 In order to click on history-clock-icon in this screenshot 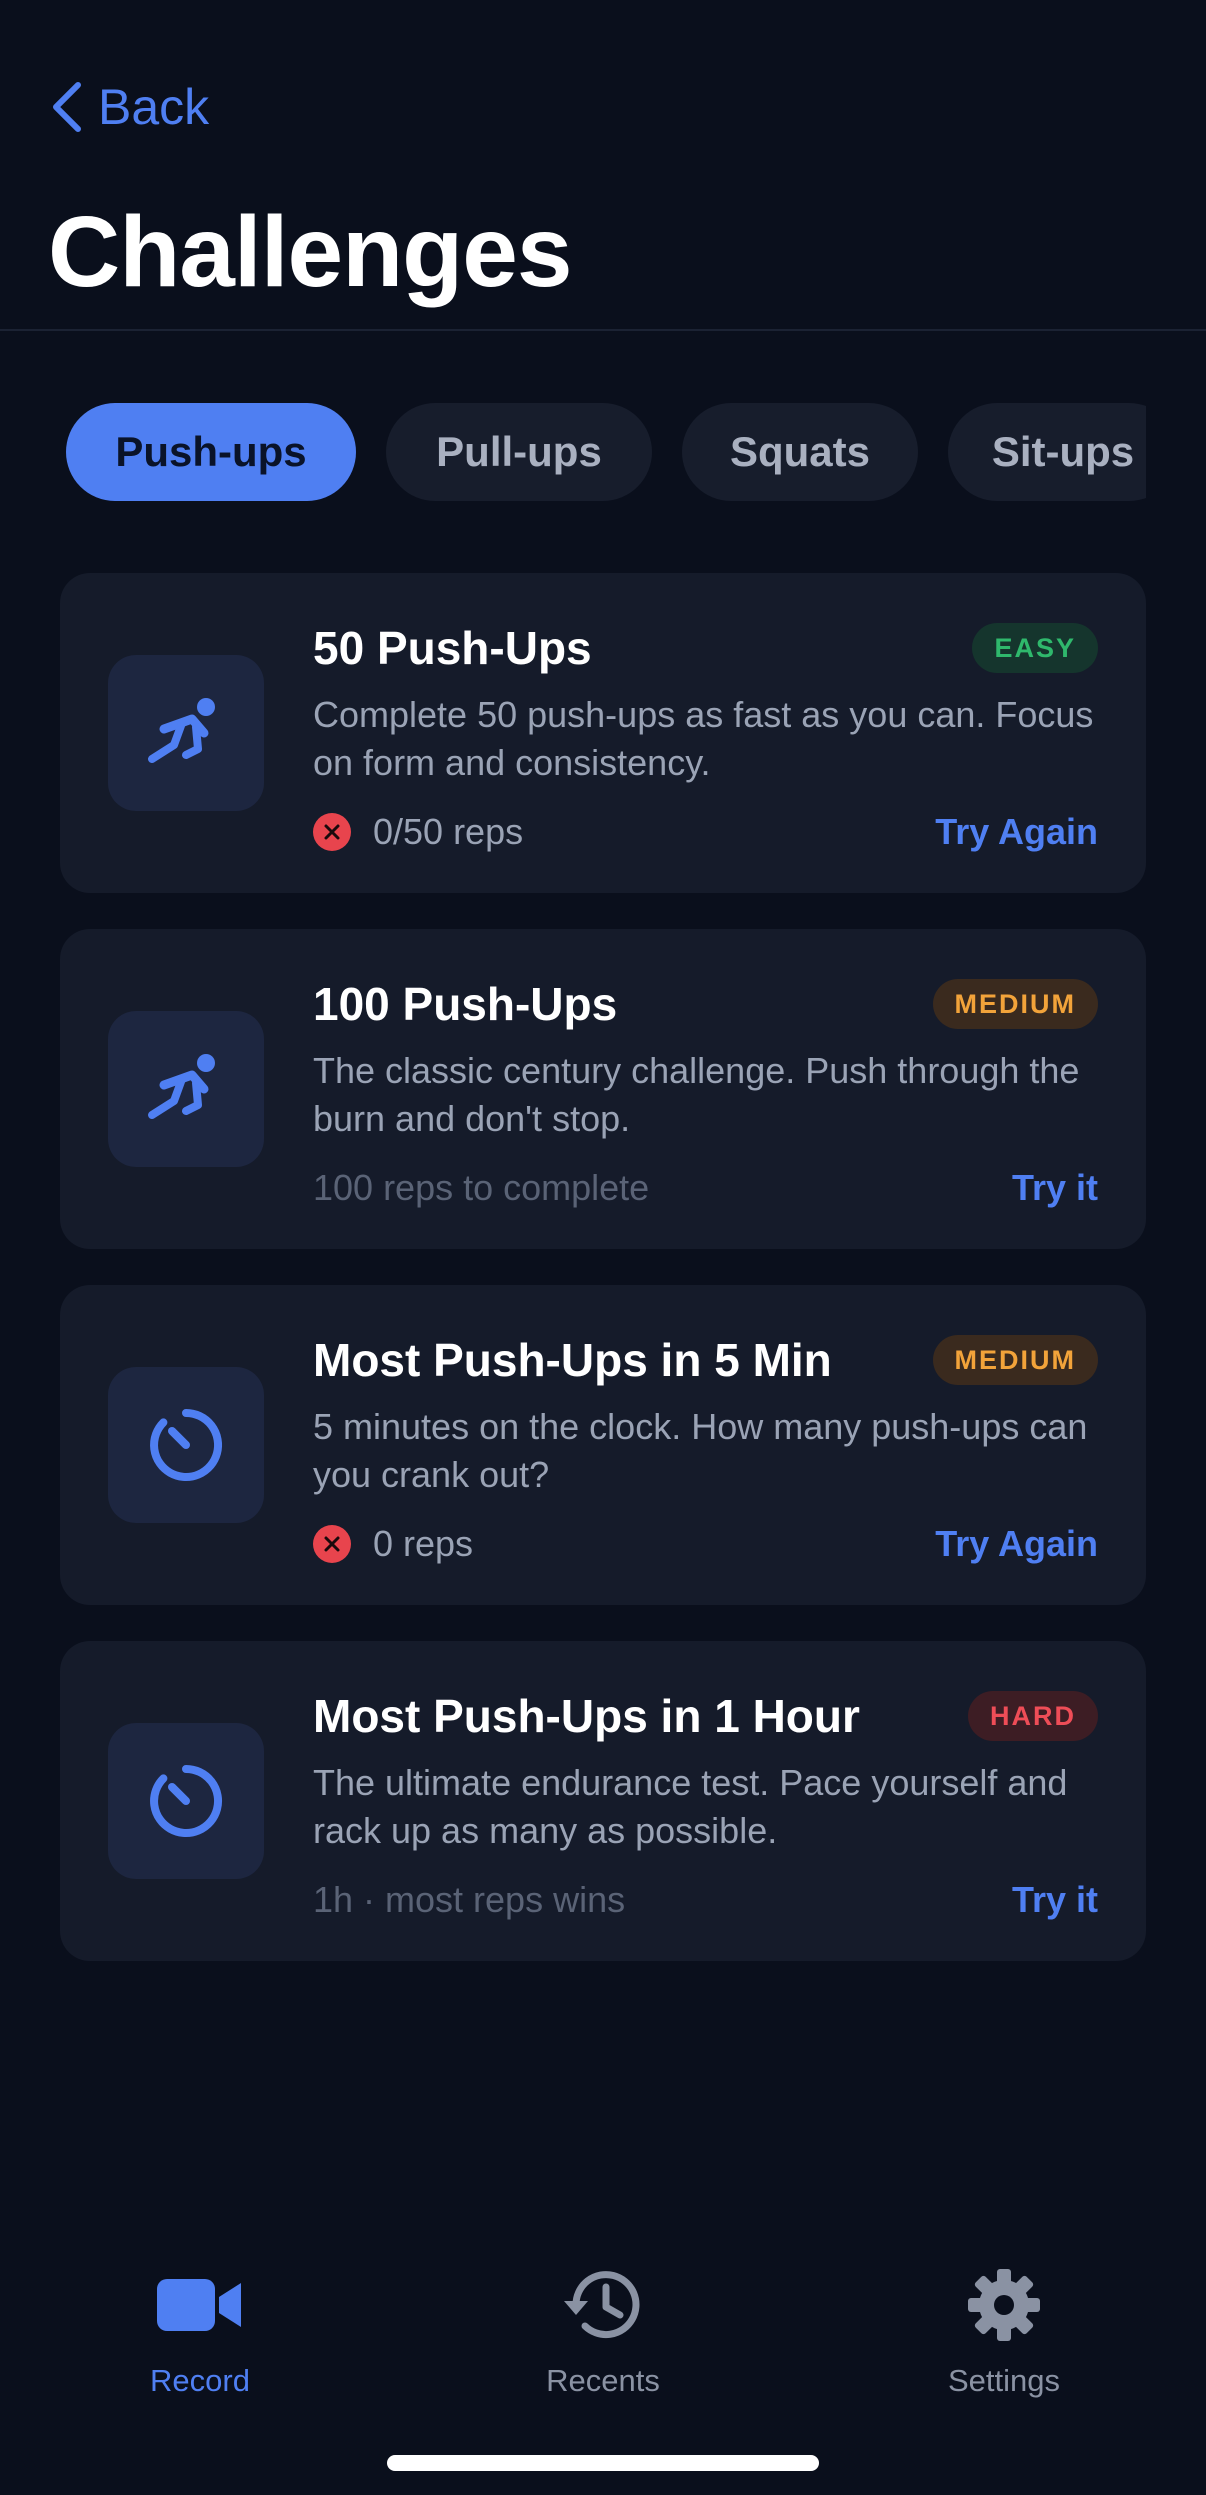, I will do `click(602, 2305)`.